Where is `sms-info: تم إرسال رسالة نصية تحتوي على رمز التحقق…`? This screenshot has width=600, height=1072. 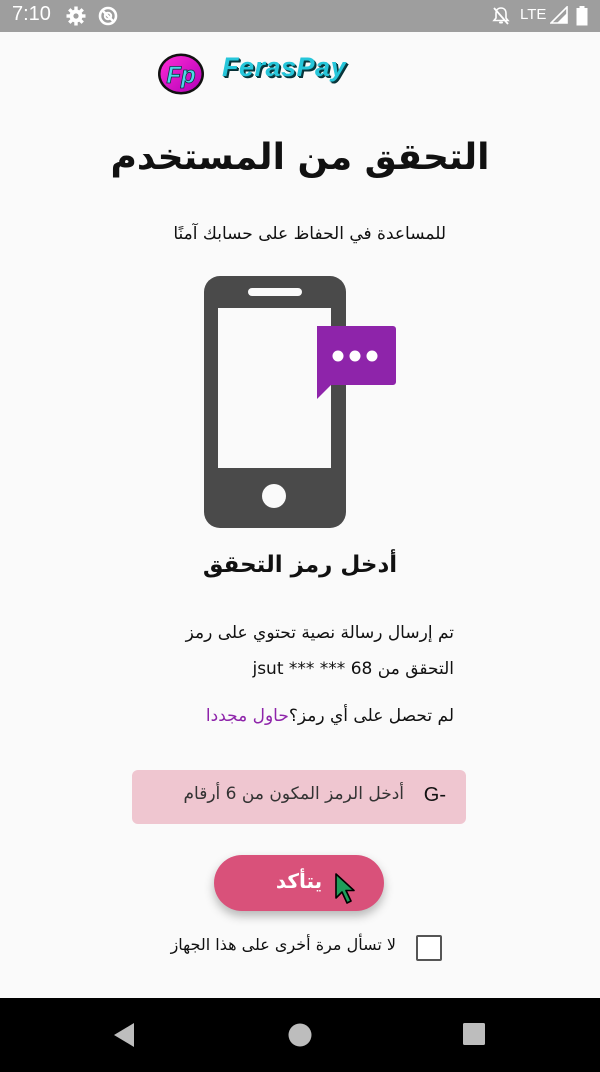 sms-info: تم إرسال رسالة نصية تحتوي على رمز التحقق… is located at coordinates (299, 651).